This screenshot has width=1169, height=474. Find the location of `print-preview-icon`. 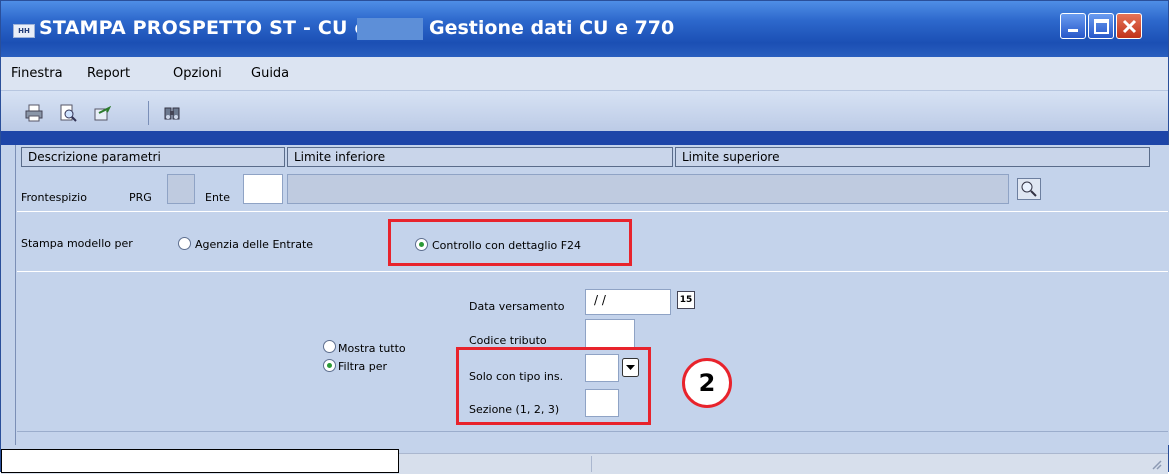

print-preview-icon is located at coordinates (68, 113).